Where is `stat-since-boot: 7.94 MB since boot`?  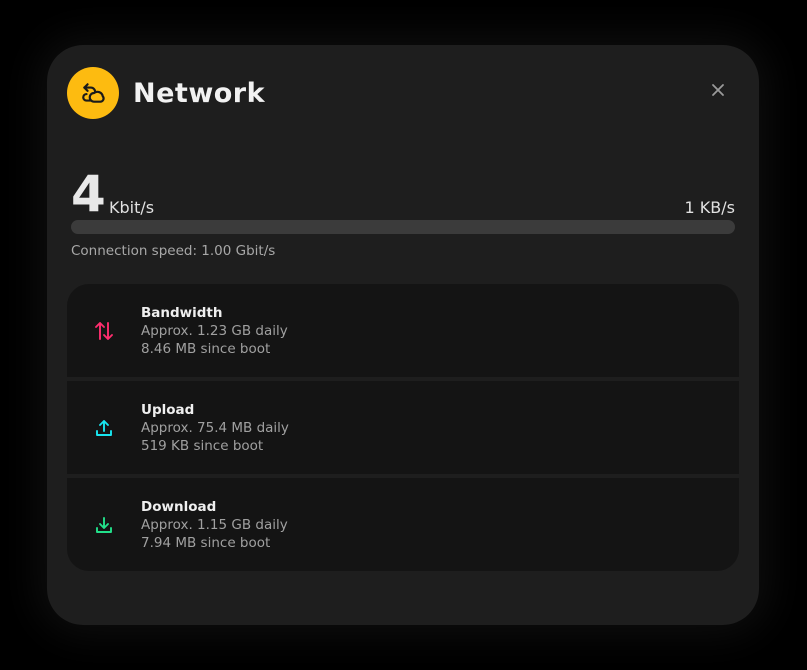 stat-since-boot: 7.94 MB since boot is located at coordinates (206, 542).